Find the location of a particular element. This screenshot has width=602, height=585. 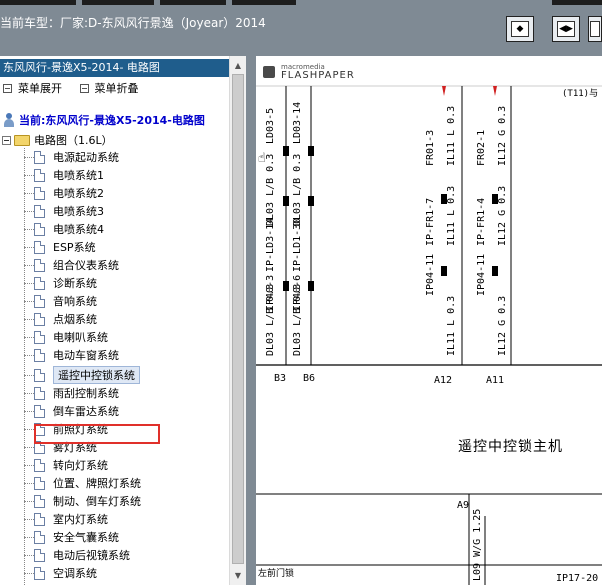

next-view-icon is located at coordinates (595, 29).